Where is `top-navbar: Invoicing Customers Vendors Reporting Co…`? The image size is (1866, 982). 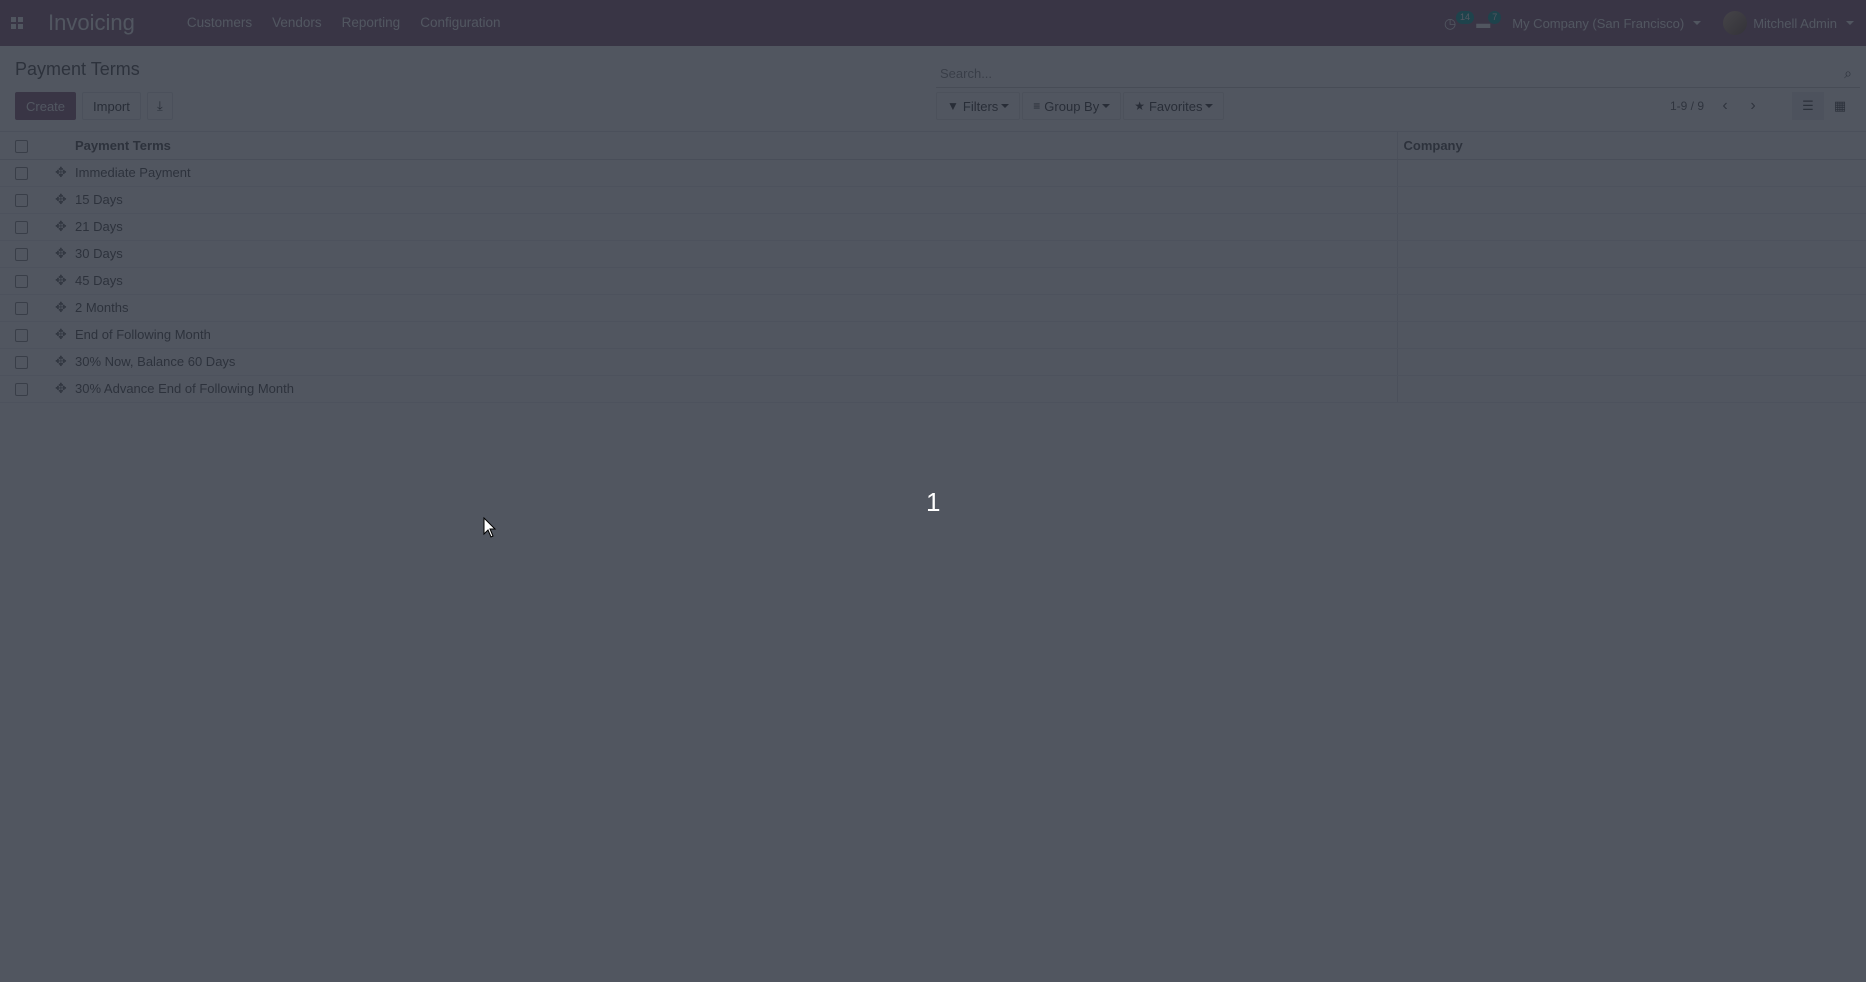 top-navbar: Invoicing Customers Vendors Reporting Co… is located at coordinates (933, 23).